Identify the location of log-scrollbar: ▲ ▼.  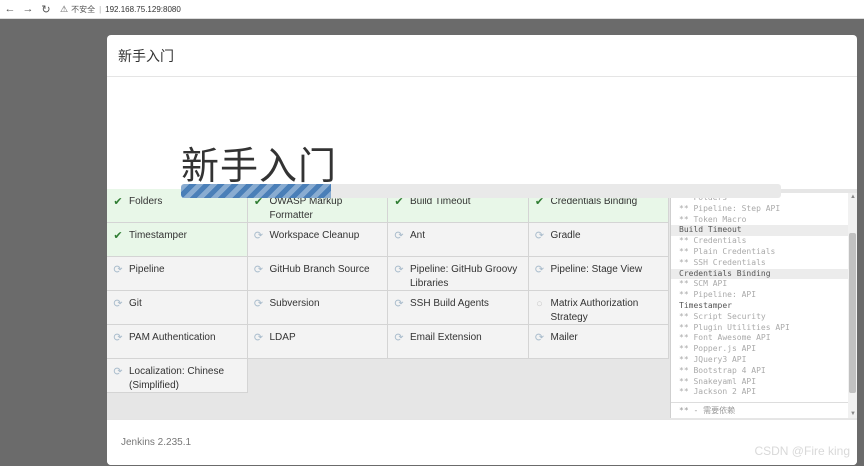
(852, 305).